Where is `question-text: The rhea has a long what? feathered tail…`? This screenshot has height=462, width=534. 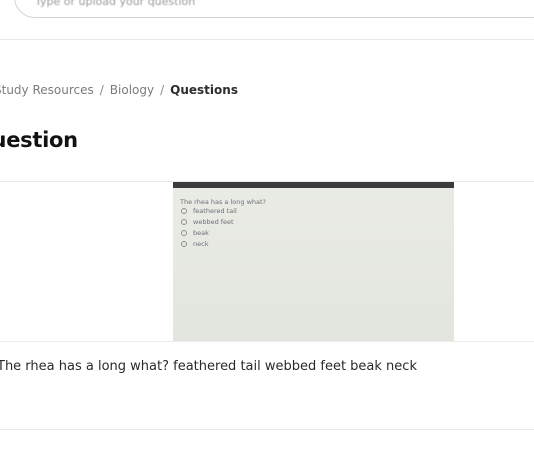
question-text: The rhea has a long what? feathered tail… is located at coordinates (208, 366).